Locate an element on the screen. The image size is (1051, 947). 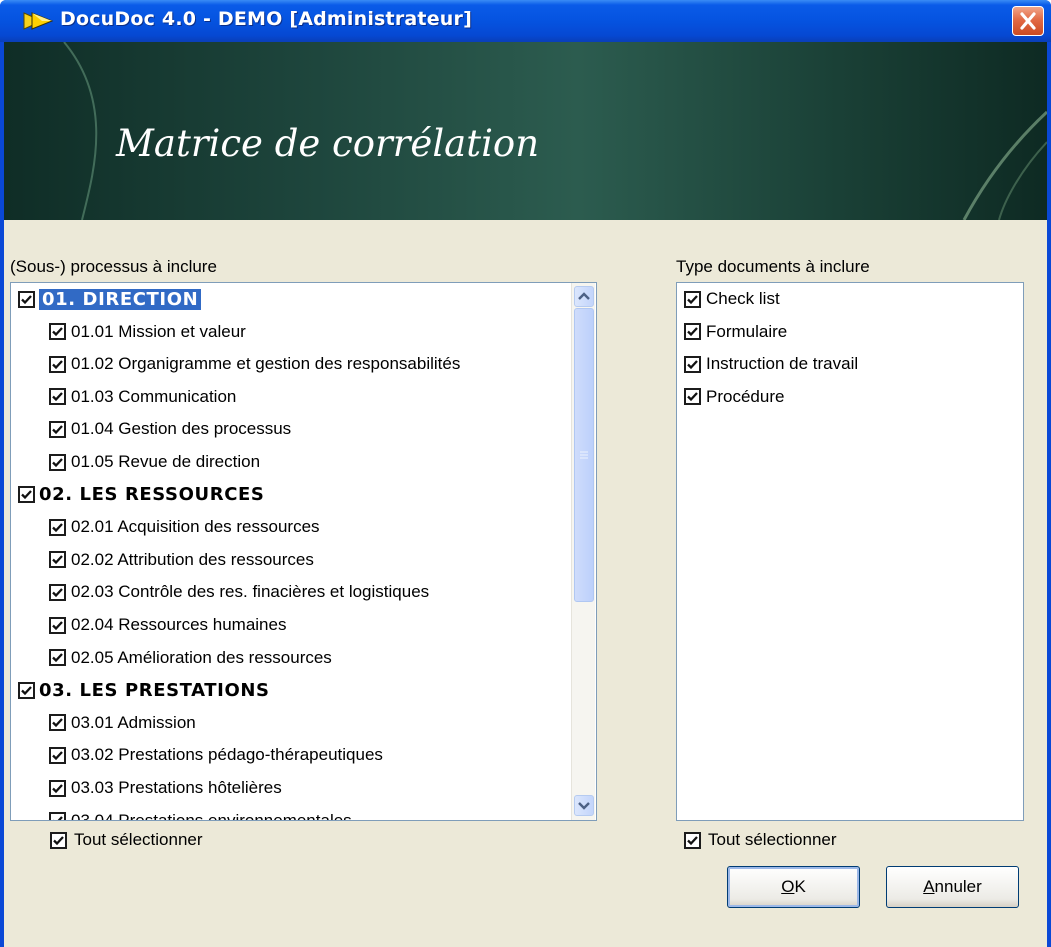
list-item: Formulaire is located at coordinates (735, 332).